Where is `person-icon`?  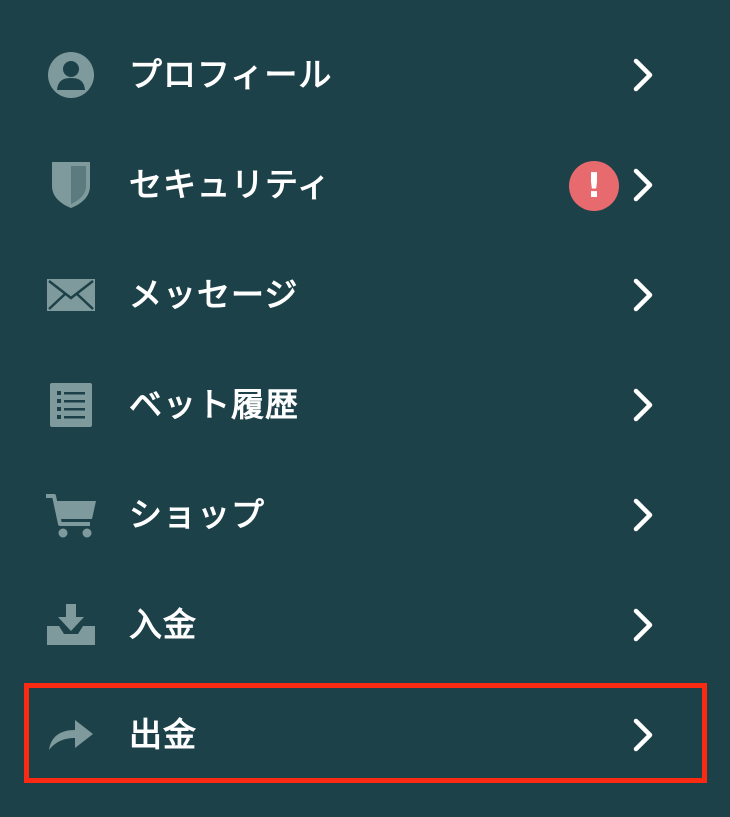 person-icon is located at coordinates (71, 75).